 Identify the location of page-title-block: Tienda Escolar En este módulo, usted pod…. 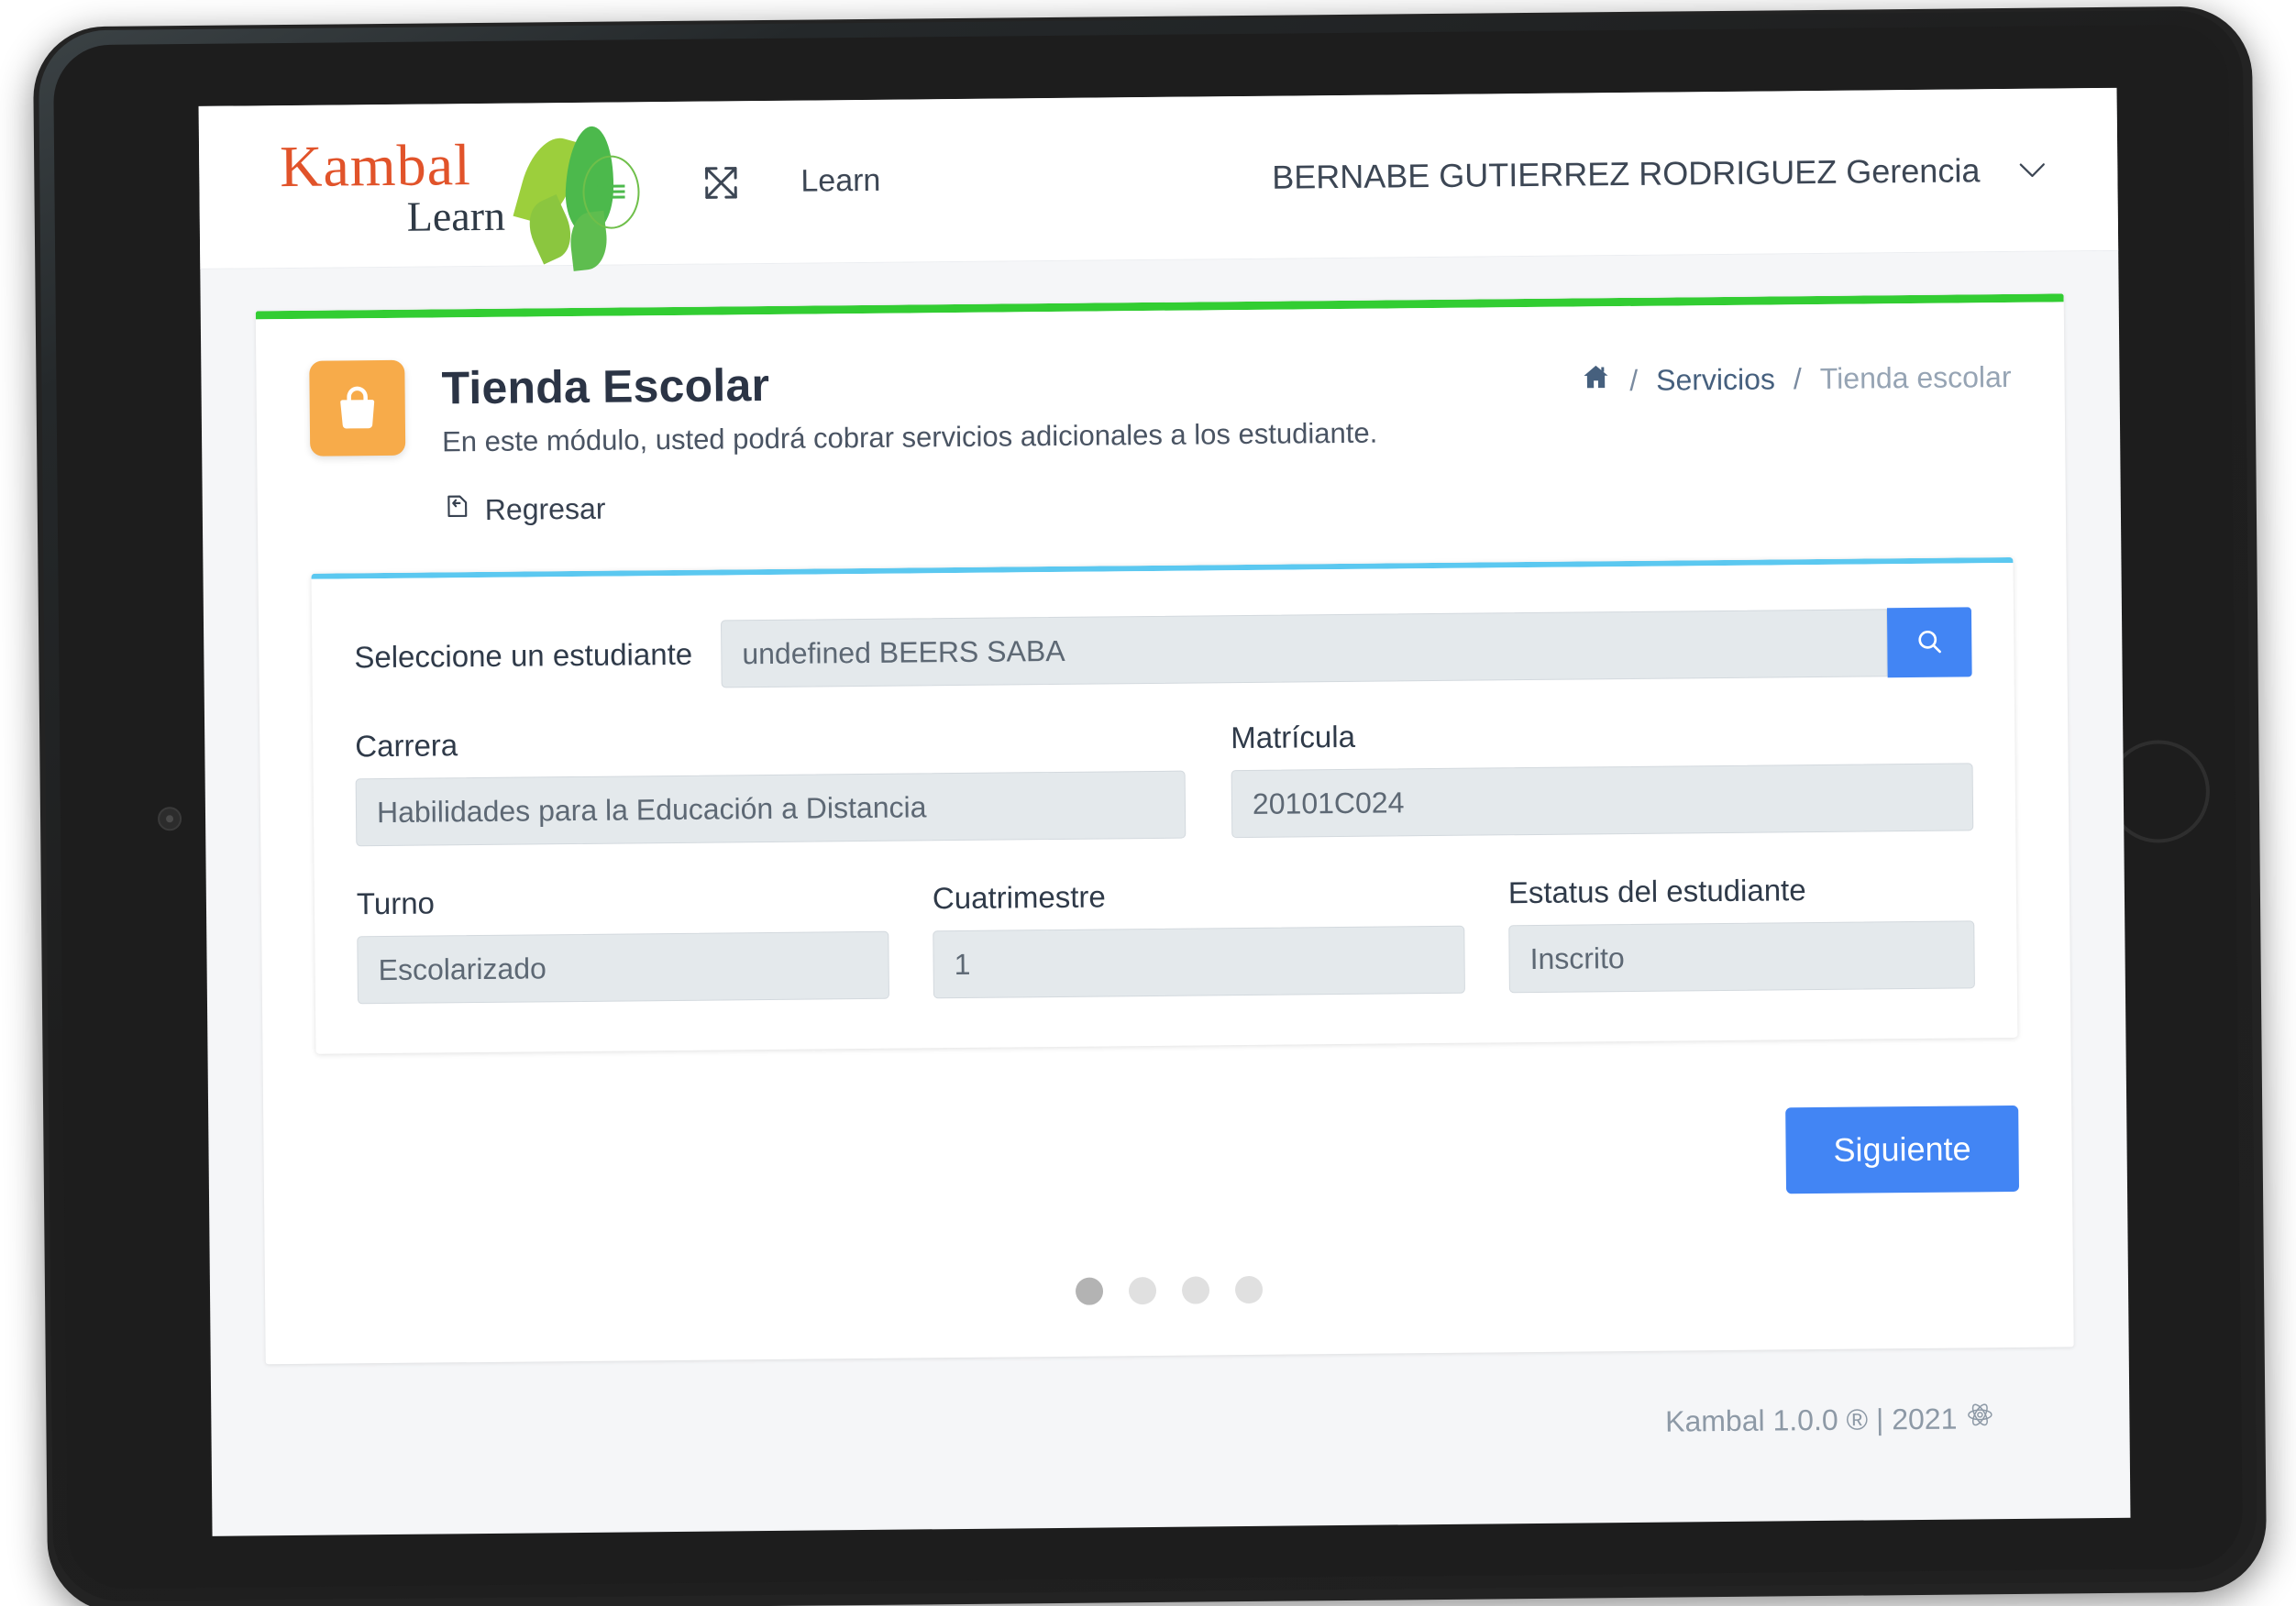
(909, 405).